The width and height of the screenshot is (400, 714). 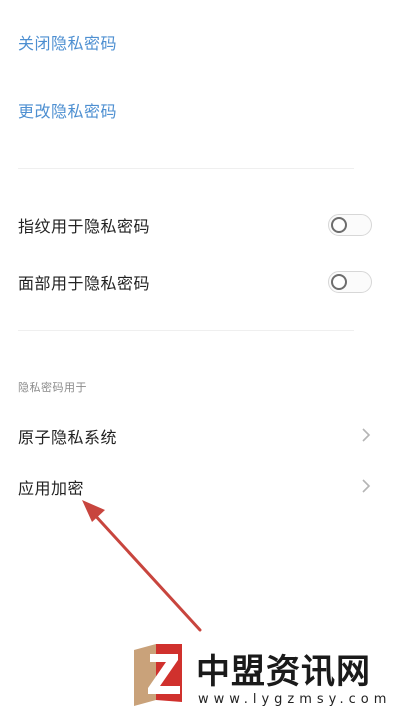 What do you see at coordinates (200, 488) in the screenshot?
I see `app-encryption-item: 应用加密` at bounding box center [200, 488].